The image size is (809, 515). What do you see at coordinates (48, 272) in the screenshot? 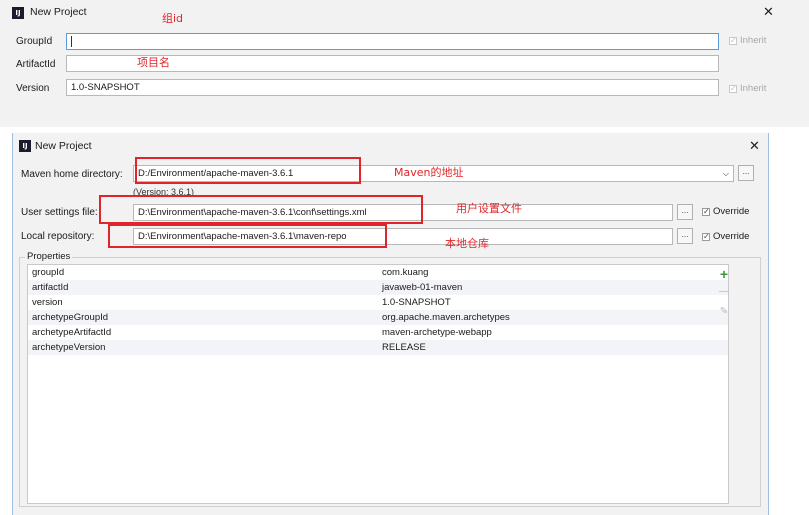
I see `property-key: groupId` at bounding box center [48, 272].